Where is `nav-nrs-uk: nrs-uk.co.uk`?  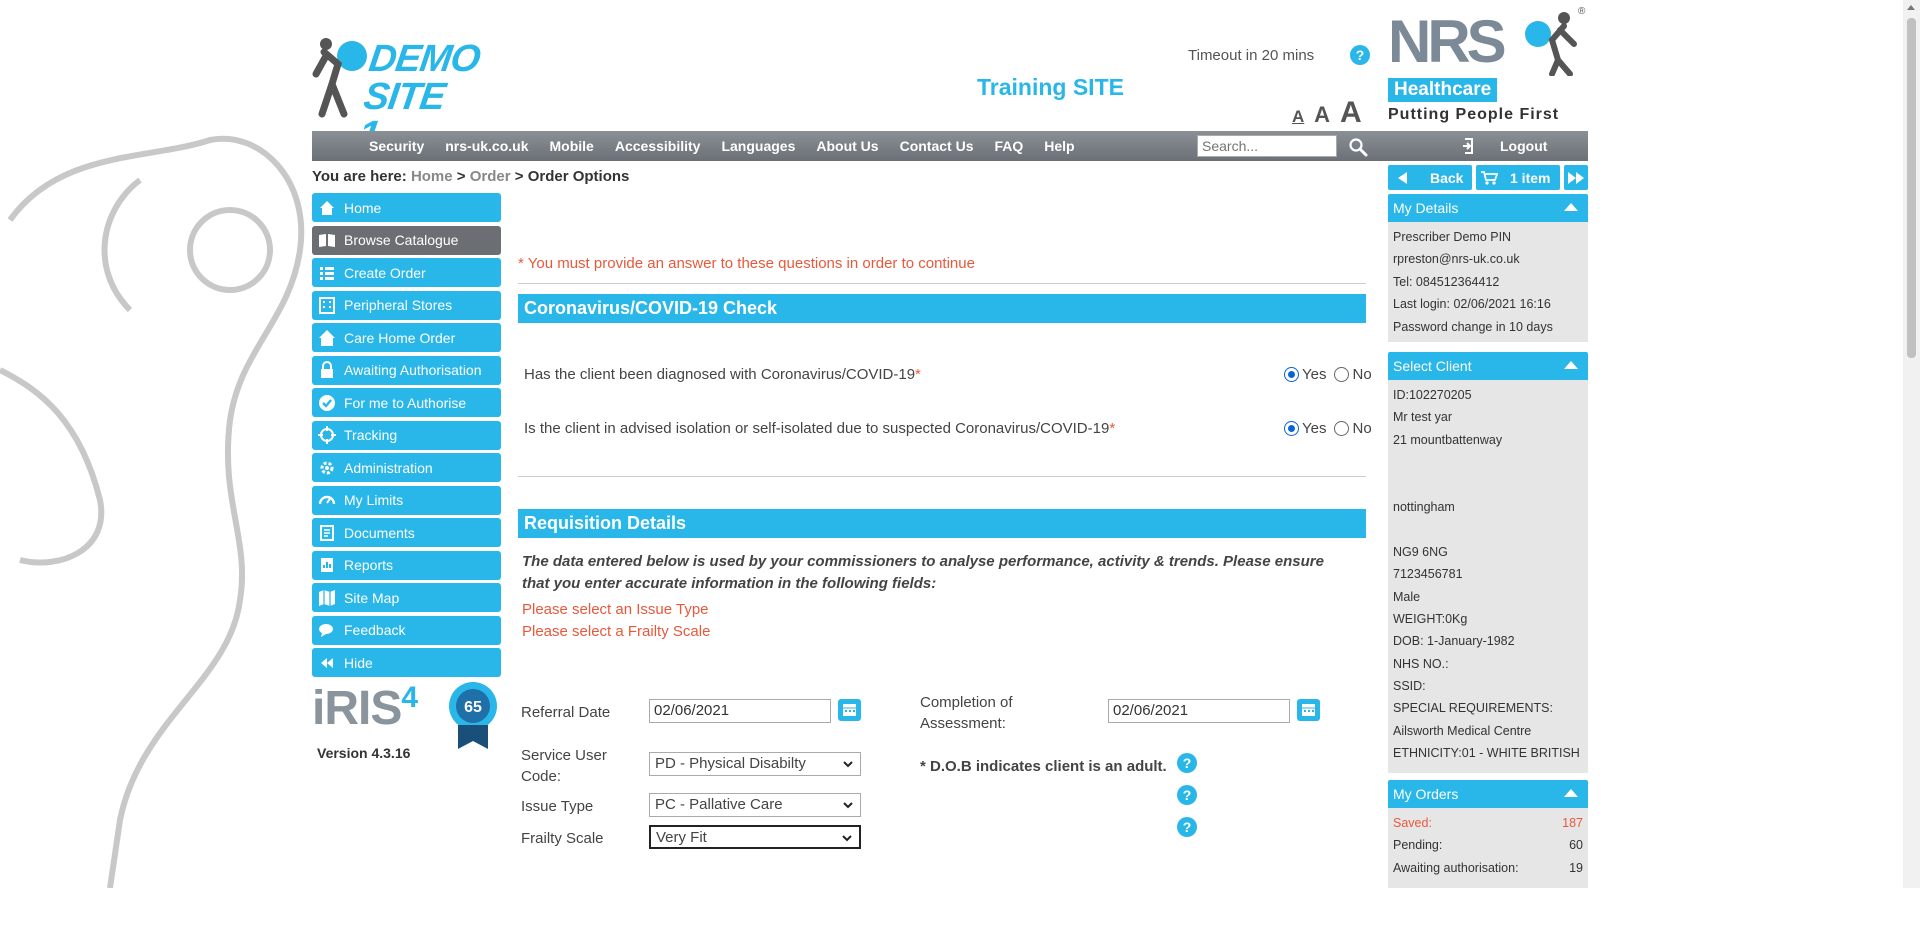
nav-nrs-uk: nrs-uk.co.uk is located at coordinates (486, 146).